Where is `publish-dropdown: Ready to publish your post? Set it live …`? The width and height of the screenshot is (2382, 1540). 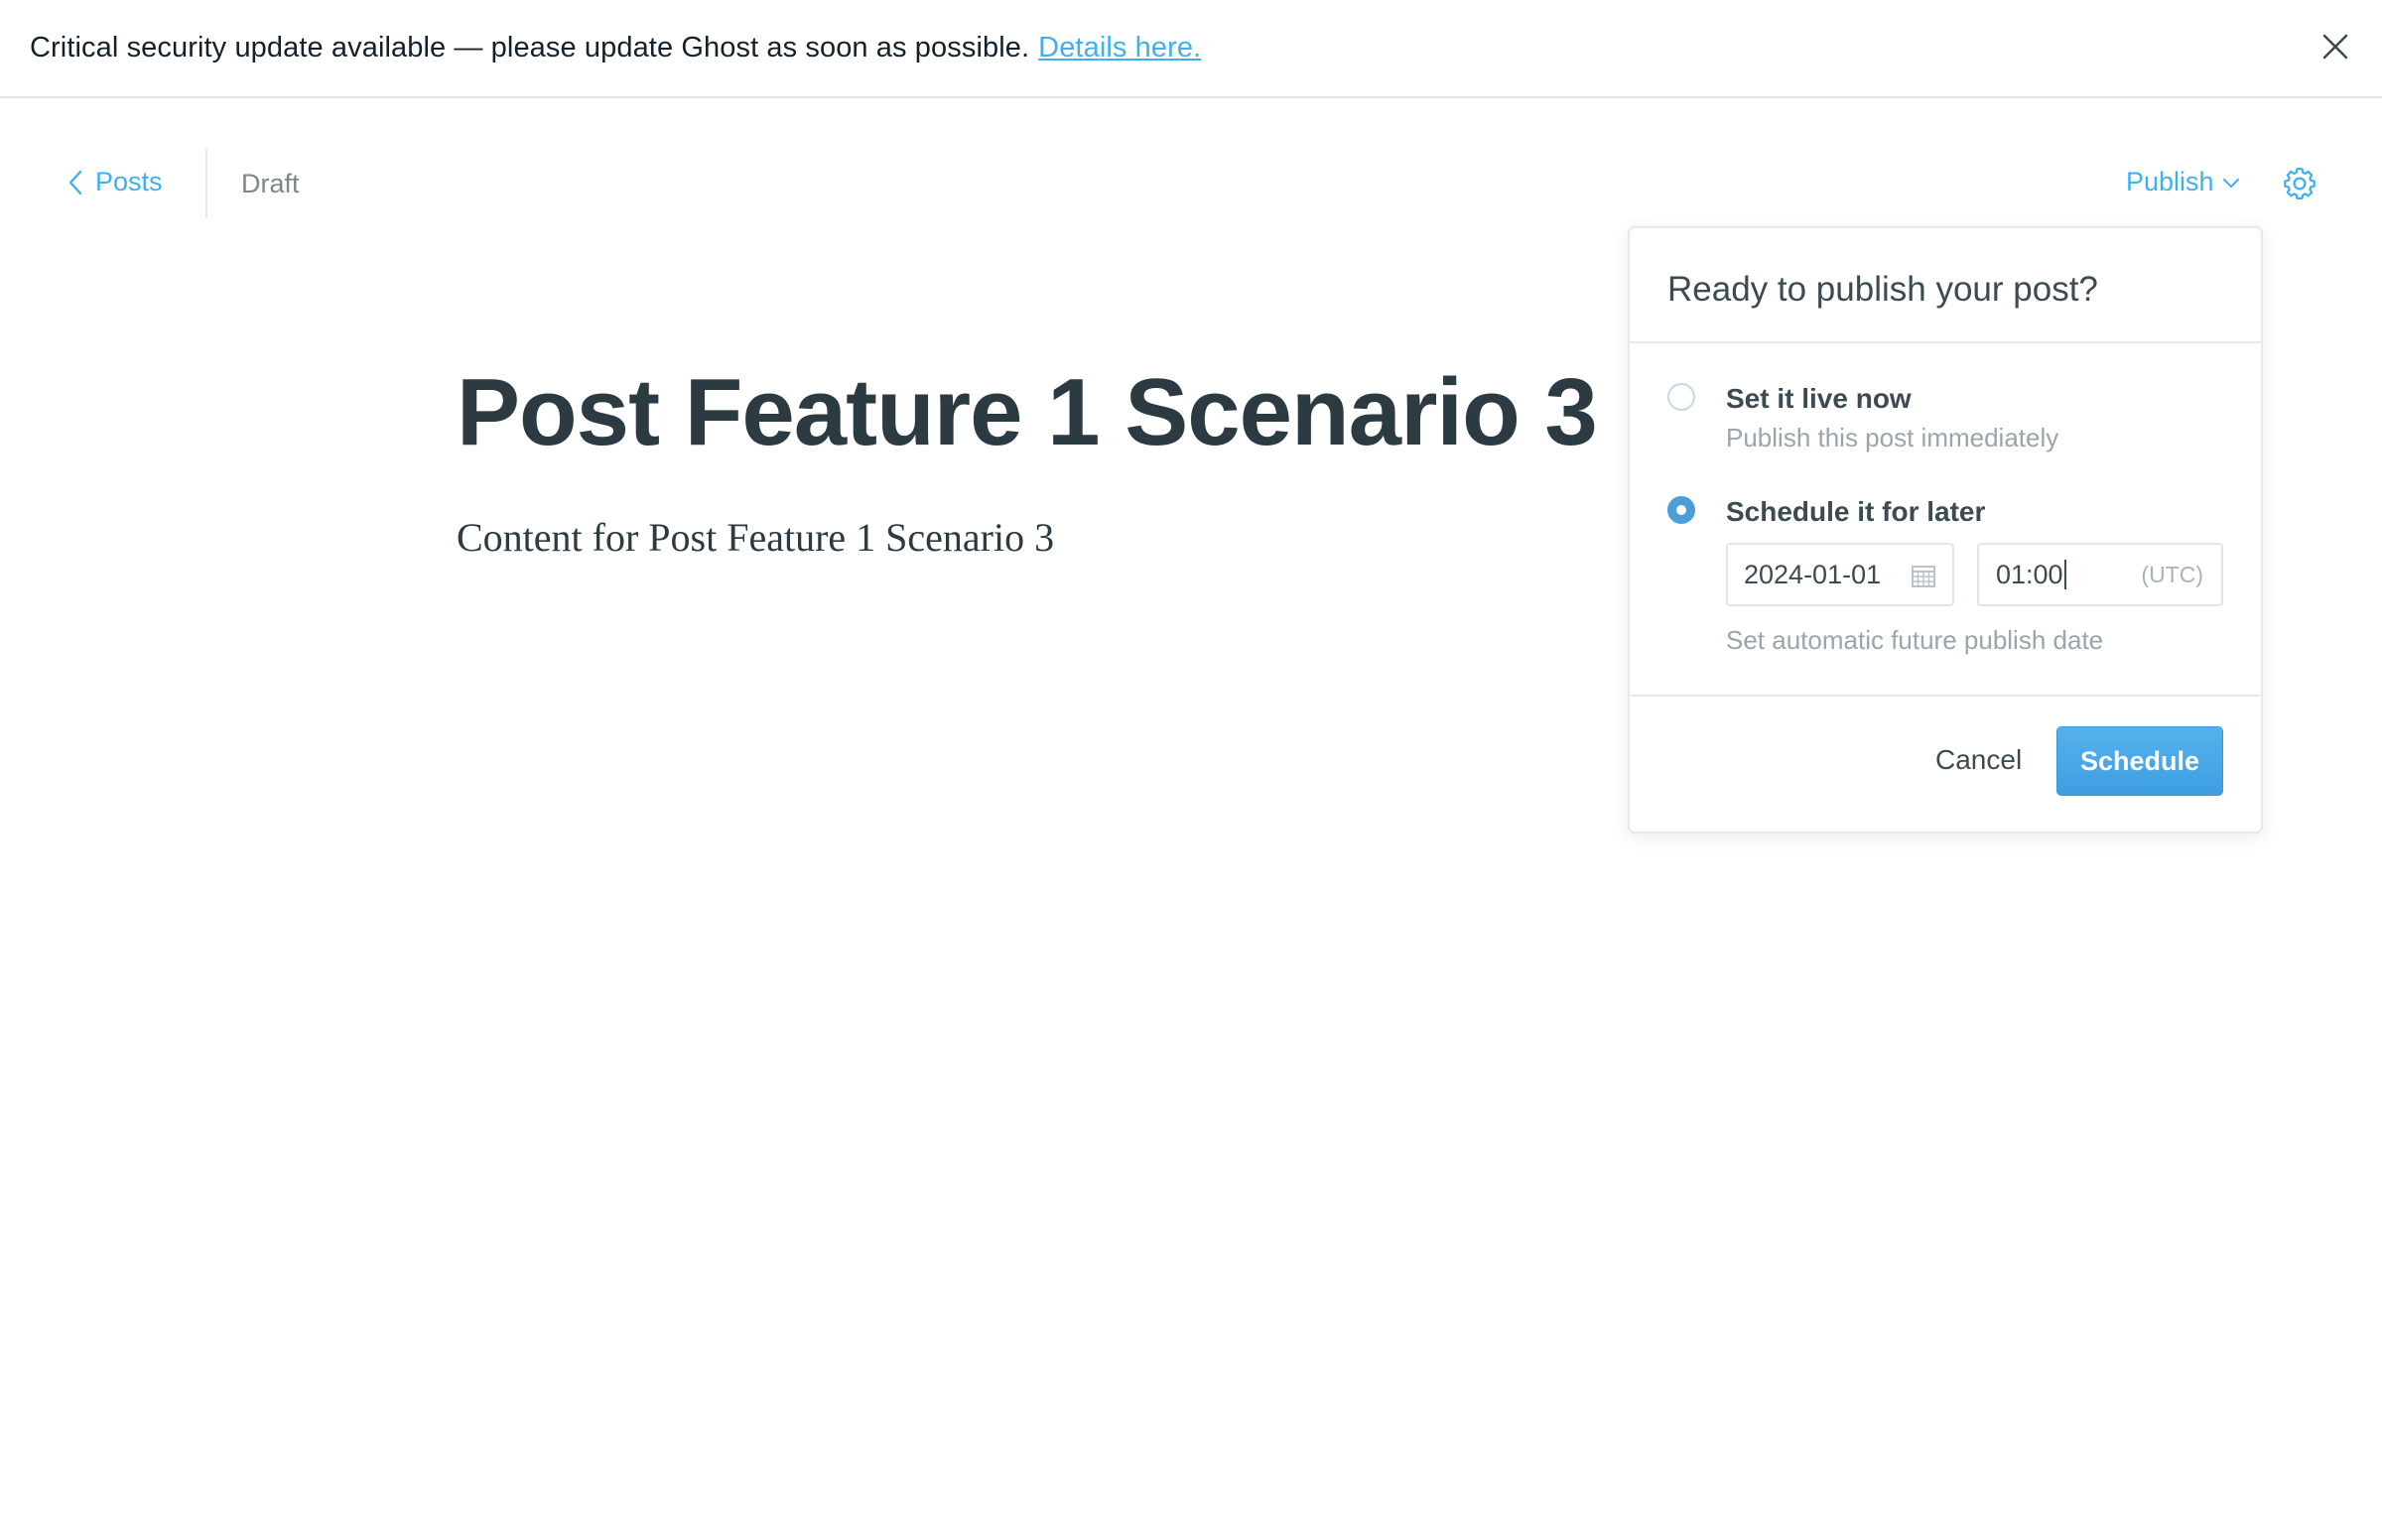
publish-dropdown: Ready to publish your post? Set it live … is located at coordinates (1945, 530).